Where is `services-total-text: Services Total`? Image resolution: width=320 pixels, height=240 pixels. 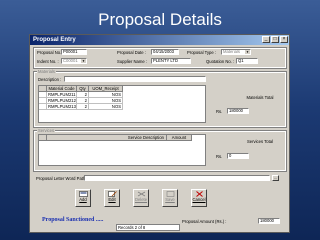
services-total-text: Services Total is located at coordinates (260, 141).